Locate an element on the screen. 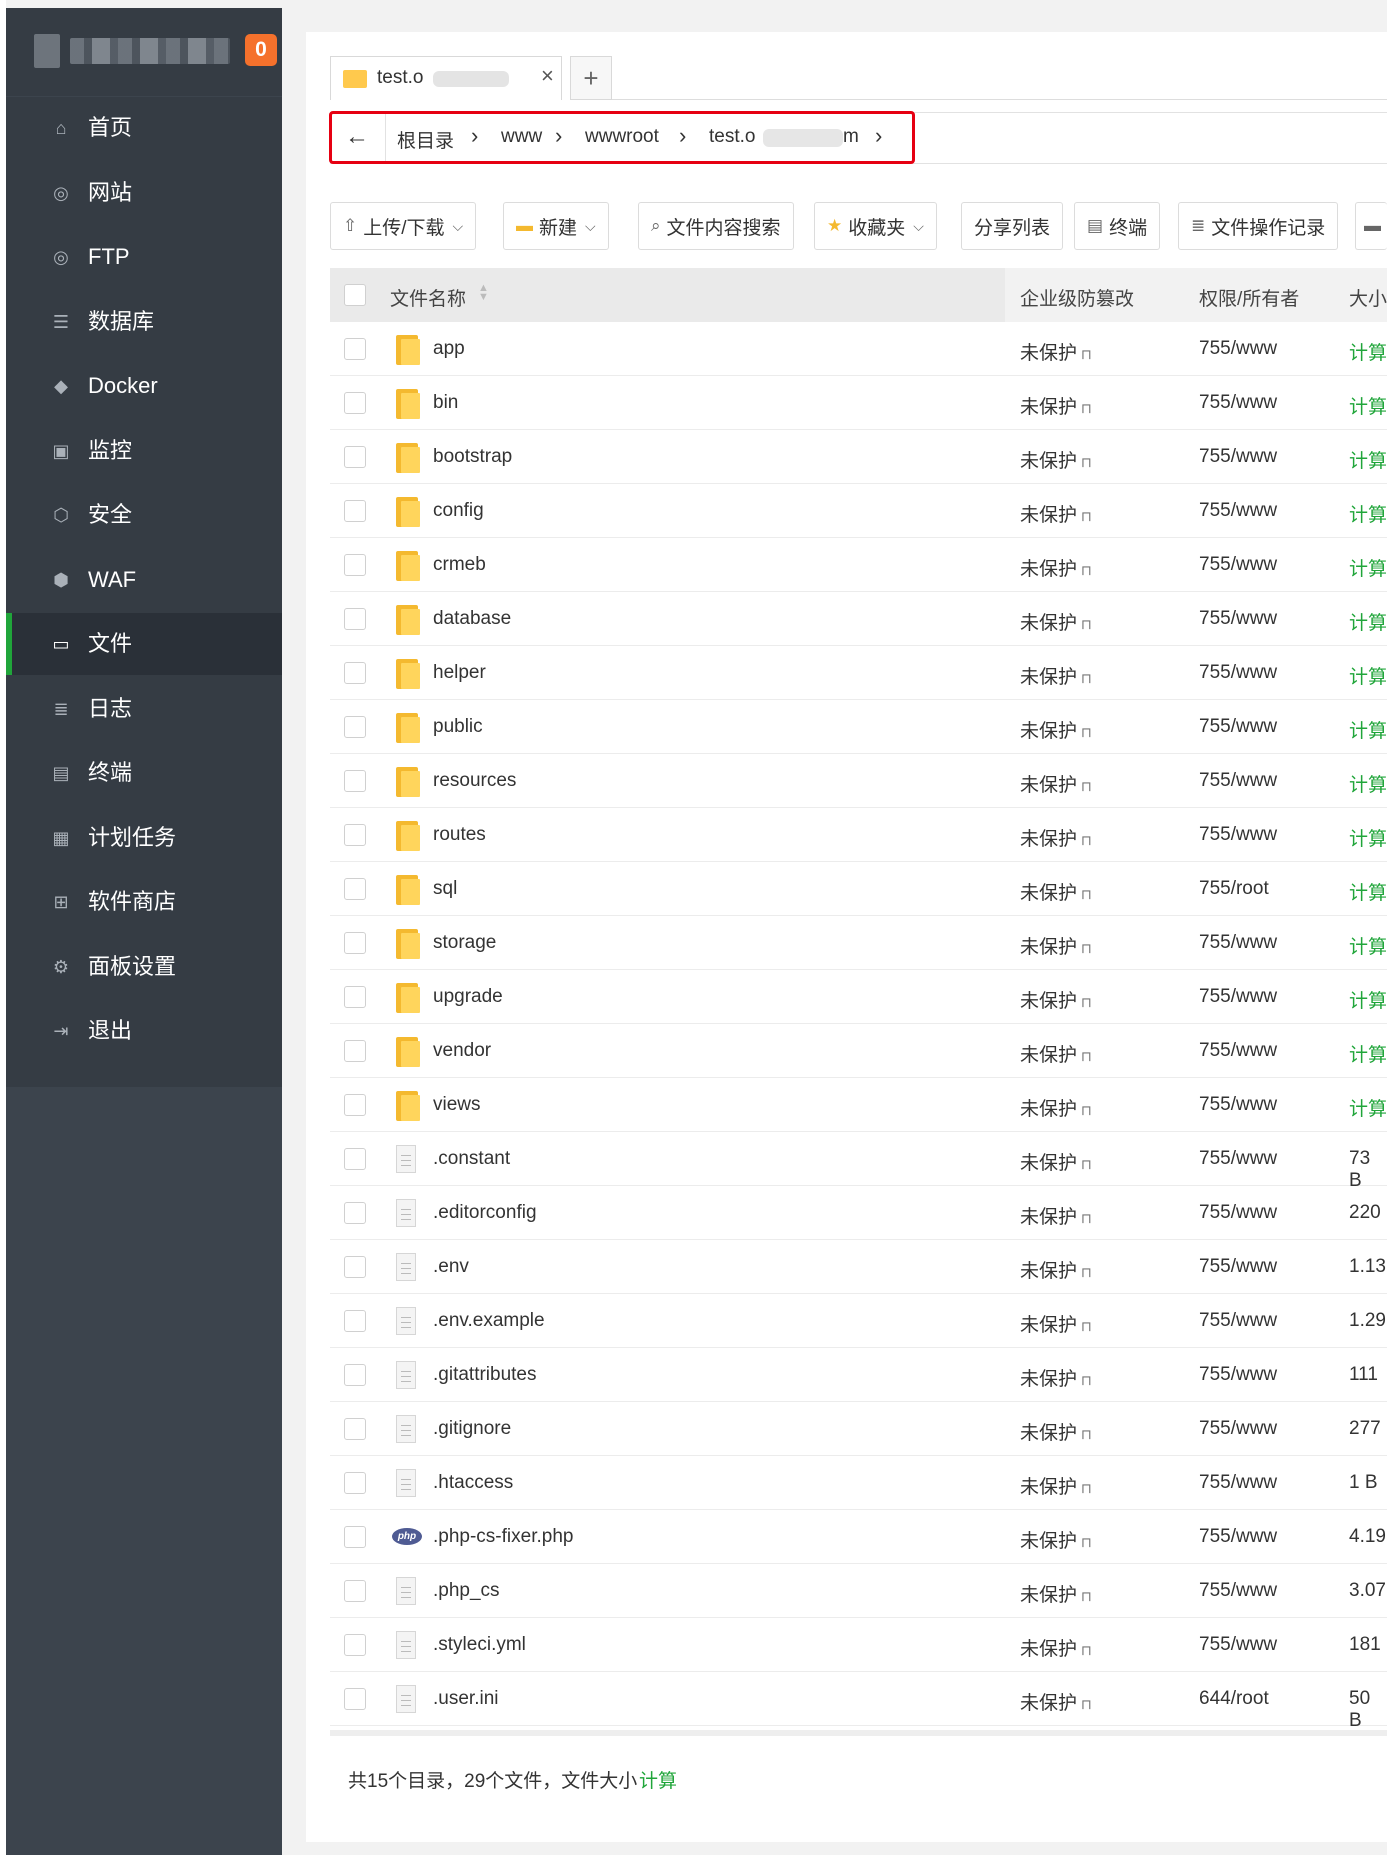  new-button: ▬ 新建 ⌵ is located at coordinates (556, 226).